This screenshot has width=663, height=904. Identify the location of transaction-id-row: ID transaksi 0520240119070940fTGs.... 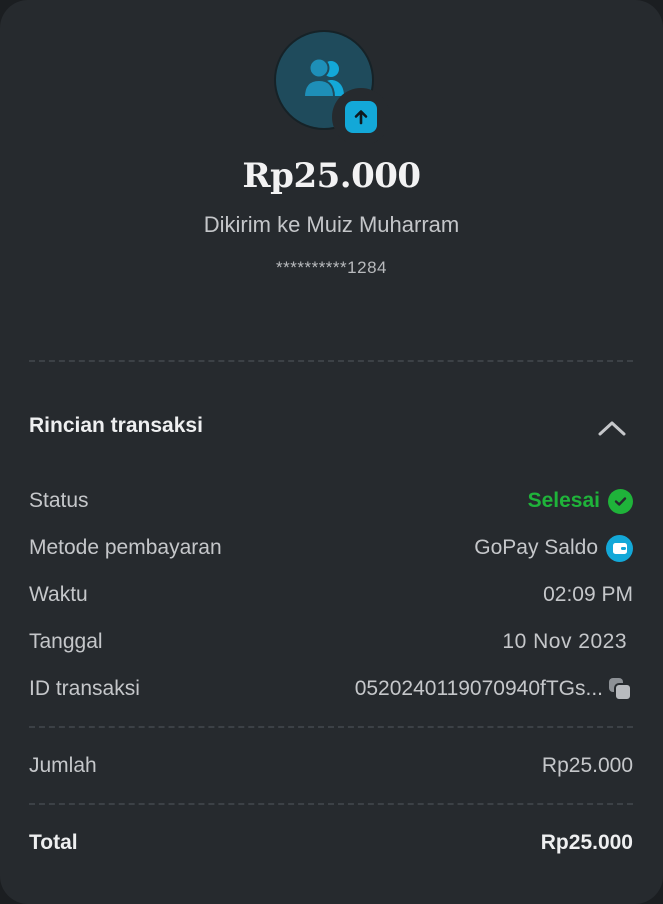
(331, 689).